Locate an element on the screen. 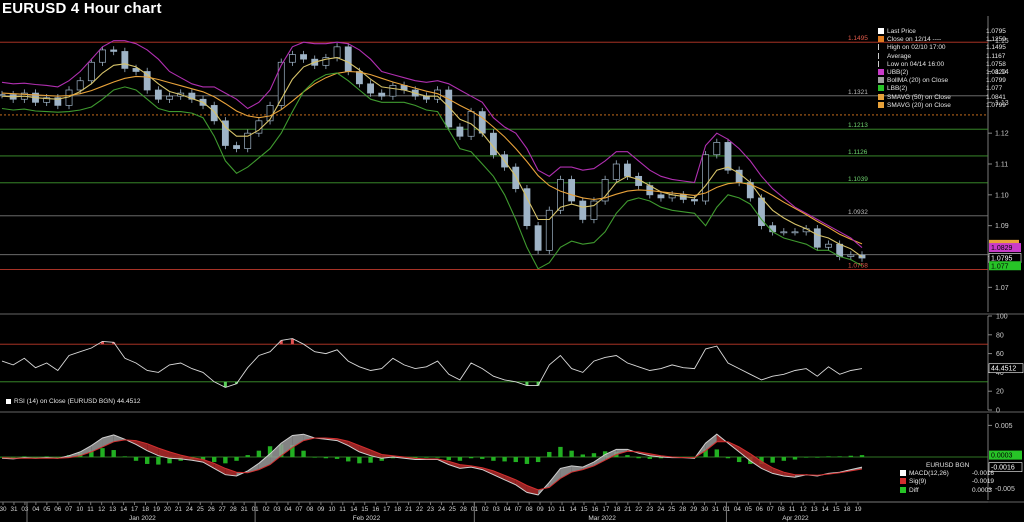 The height and width of the screenshot is (522, 1024). x-day-label: 20 is located at coordinates (168, 509).